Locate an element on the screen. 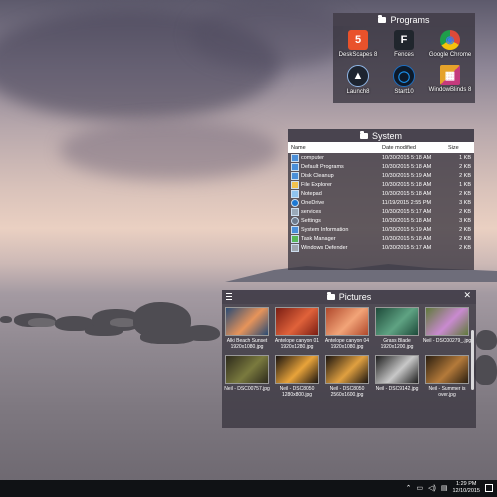  picture-item: Neil - DSC8050 1280x800.jpg is located at coordinates (297, 376).